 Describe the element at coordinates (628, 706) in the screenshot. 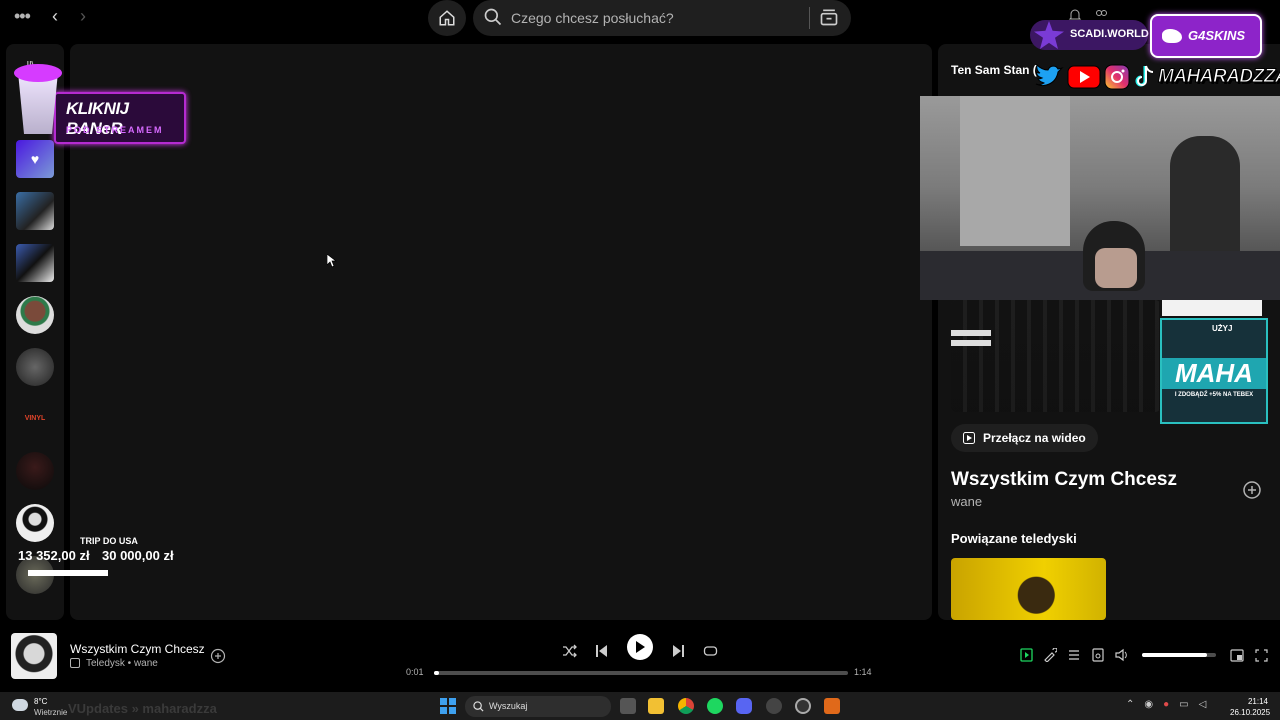

I see `task-view-icon` at that location.